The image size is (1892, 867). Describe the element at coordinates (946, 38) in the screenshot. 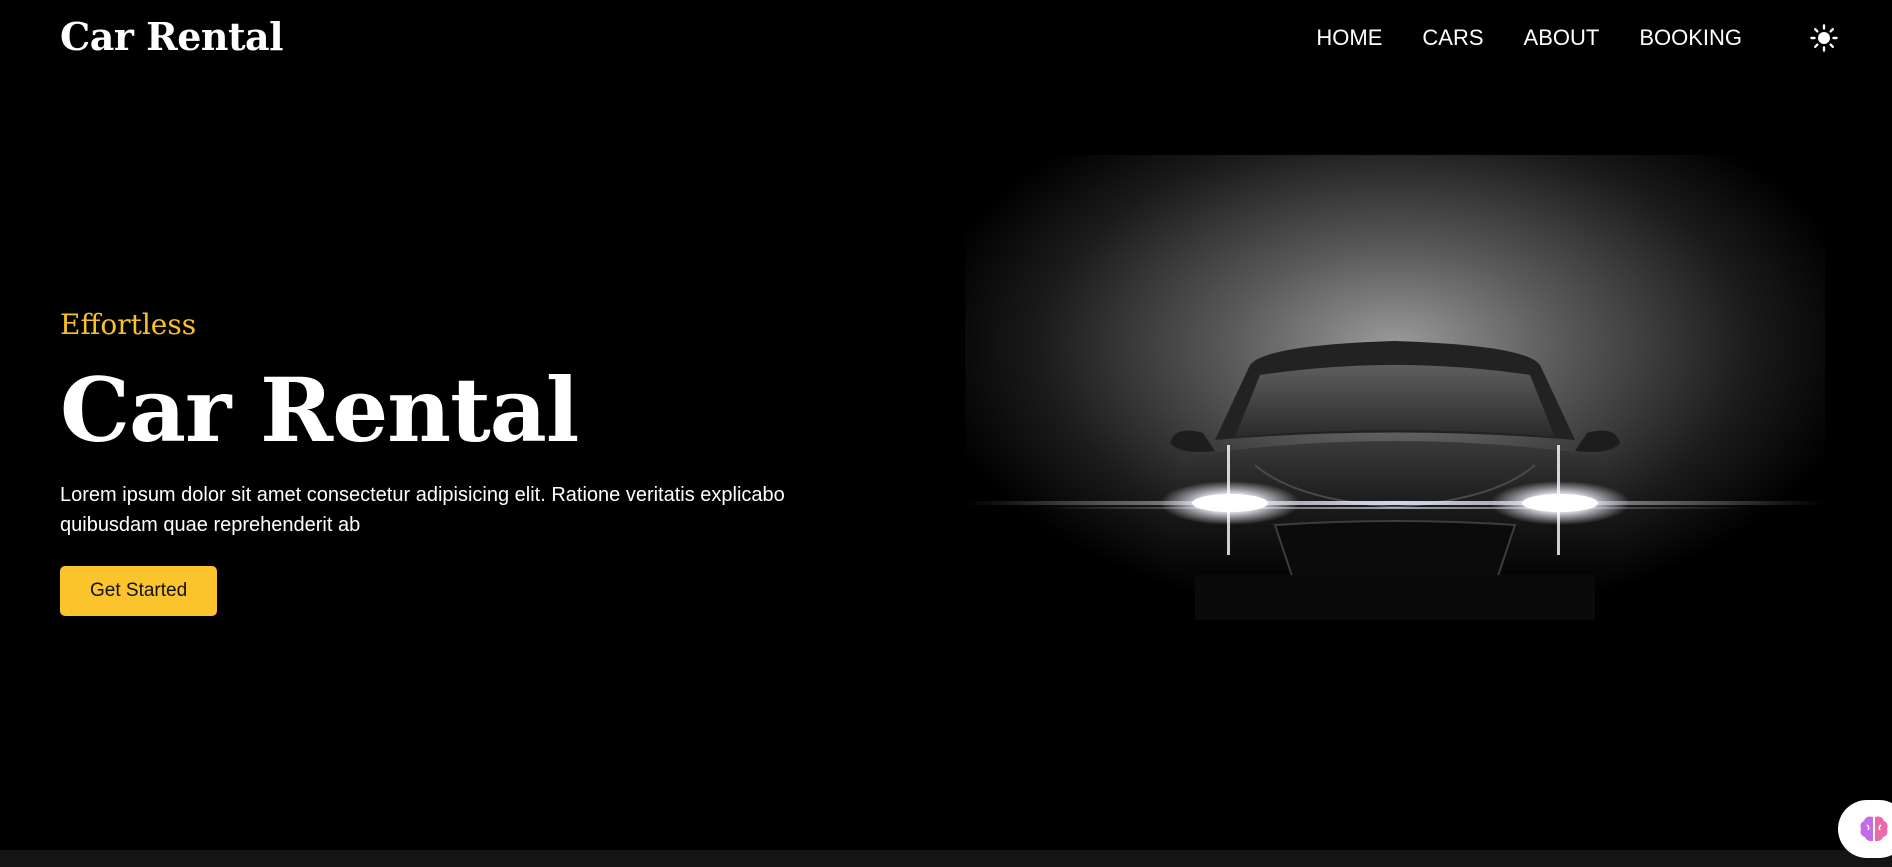

I see `navbar: Car Rental HOME CARS ABOUT BOOKING` at that location.